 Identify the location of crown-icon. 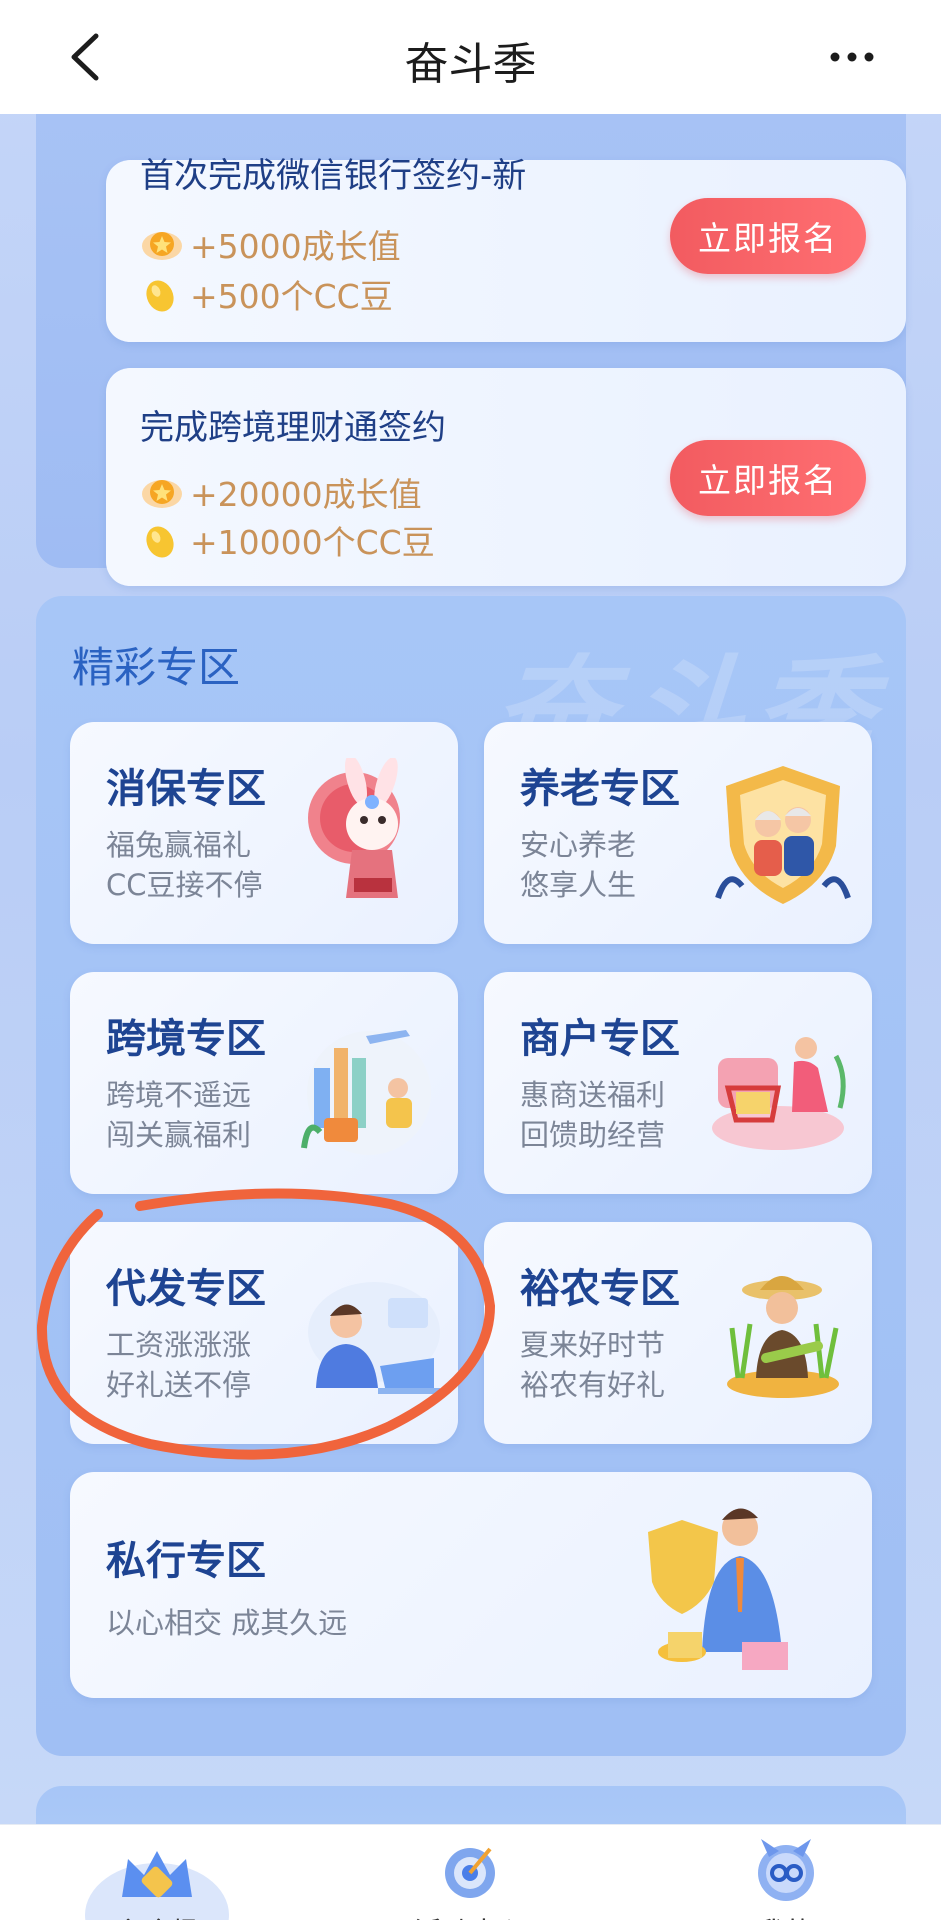
(157, 1885).